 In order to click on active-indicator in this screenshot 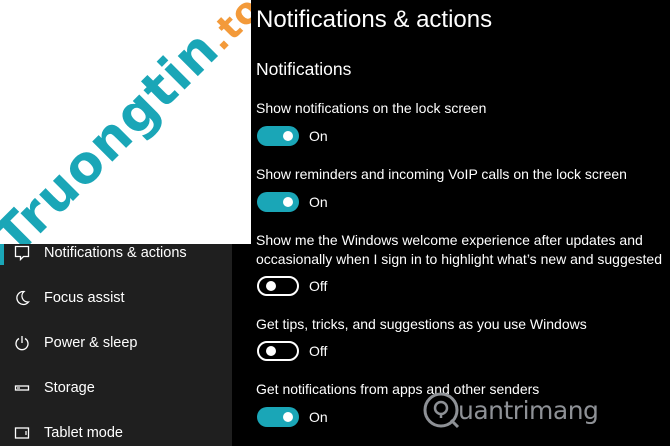, I will do `click(2, 253)`.